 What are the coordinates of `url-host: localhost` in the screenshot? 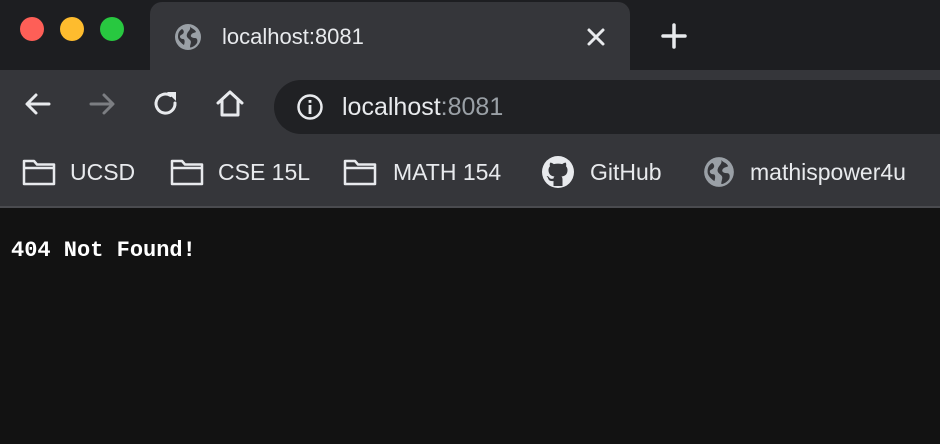 It's located at (391, 107).